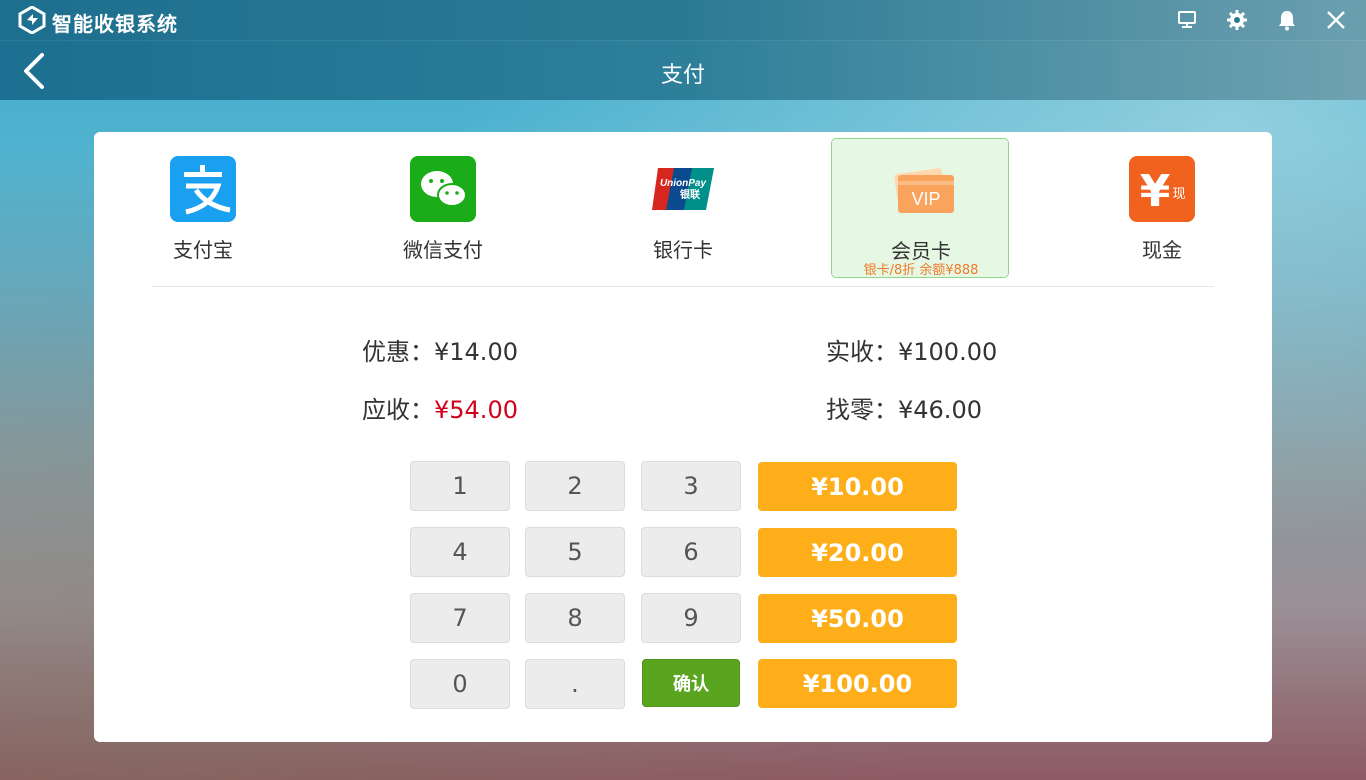  I want to click on method-bank-card: UnionPay 银联 银行卡, so click(683, 208).